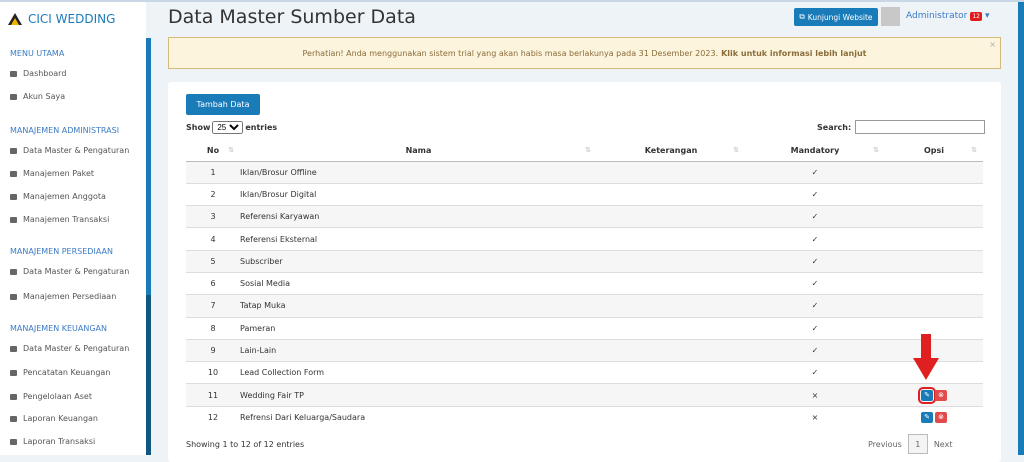 The image size is (1024, 462). I want to click on sidebar-section-title: MANAJEMEN KEUANGAN, so click(58, 328).